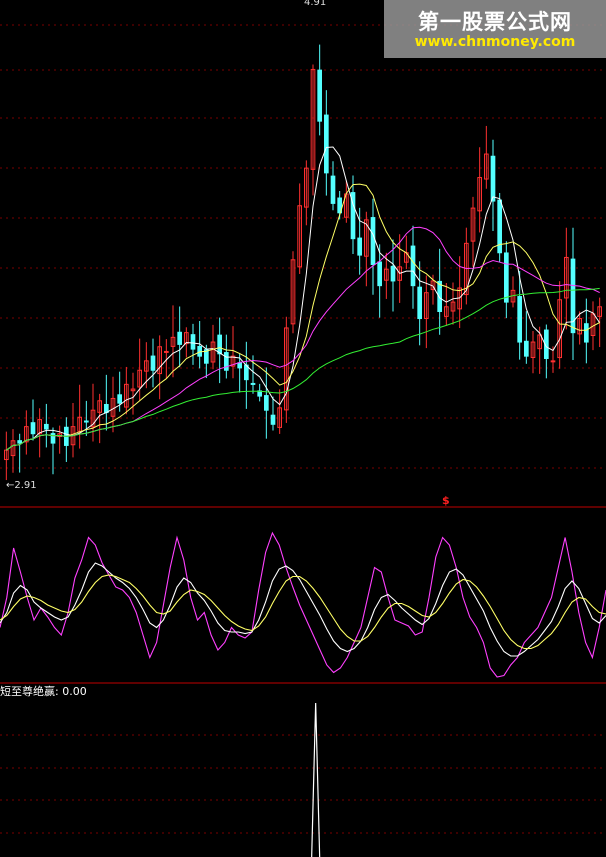 The height and width of the screenshot is (857, 606). I want to click on low-price-label: ←2.91, so click(21, 485).